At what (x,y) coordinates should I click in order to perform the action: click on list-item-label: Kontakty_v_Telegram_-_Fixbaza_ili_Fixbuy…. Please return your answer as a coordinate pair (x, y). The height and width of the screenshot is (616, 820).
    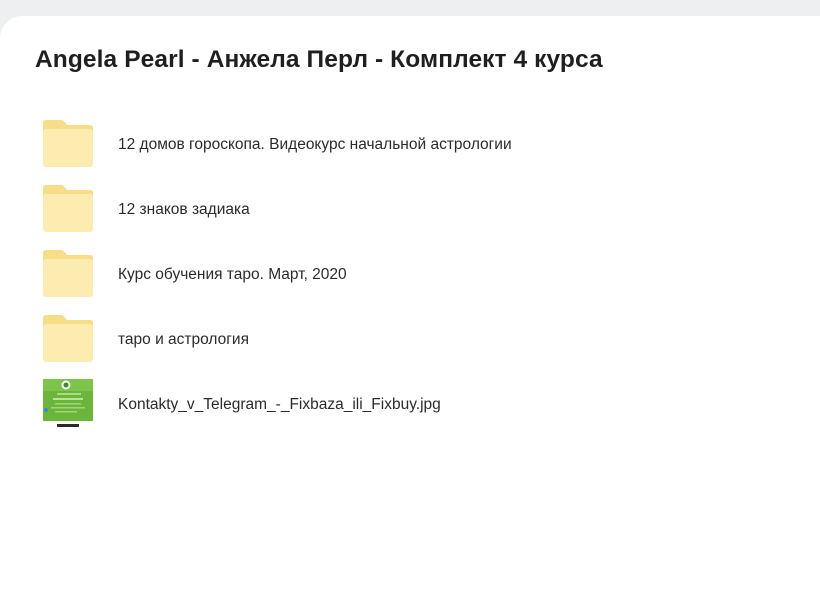
    Looking at the image, I should click on (279, 404).